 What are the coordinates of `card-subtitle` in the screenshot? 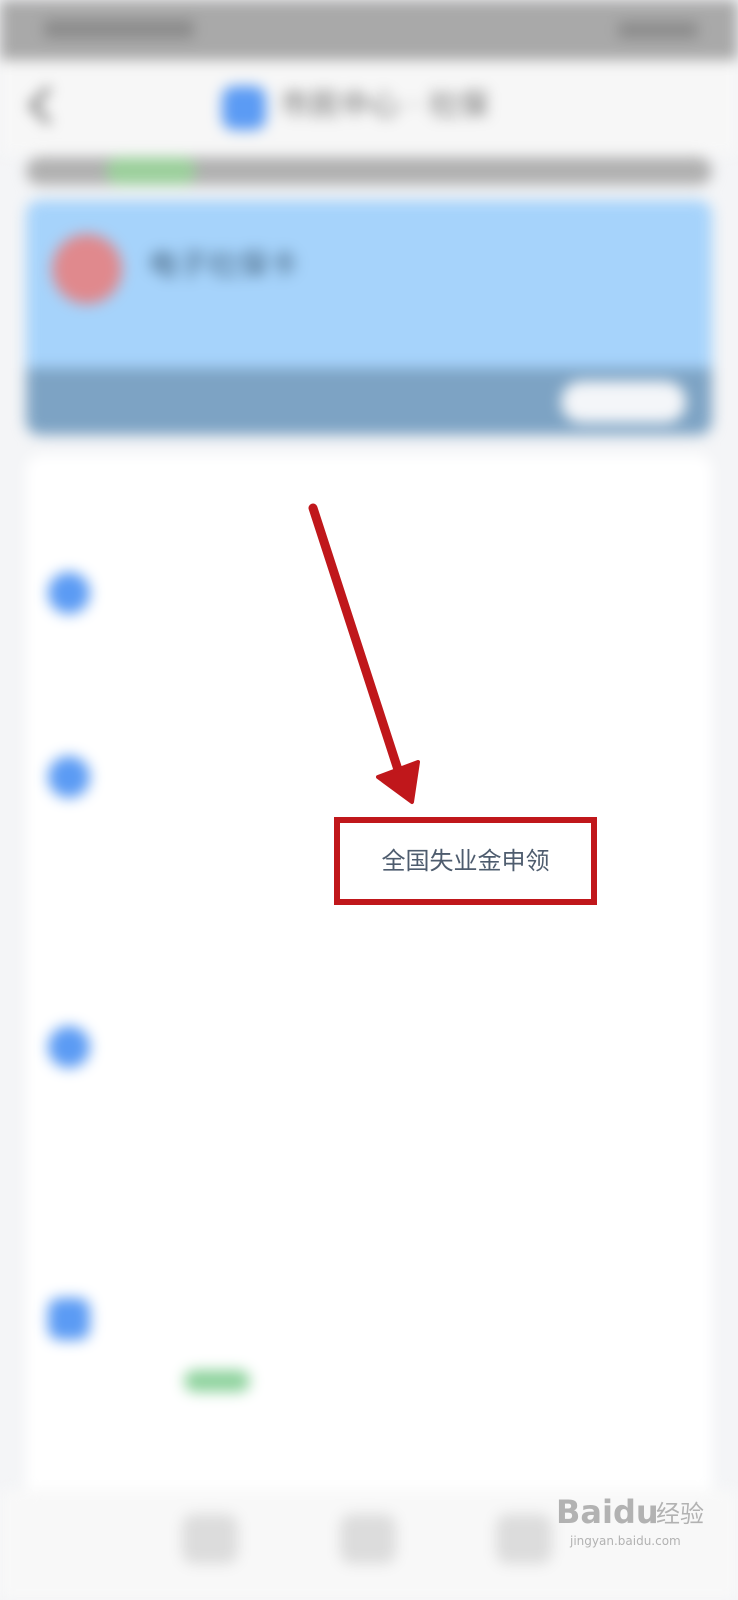 It's located at (258, 401).